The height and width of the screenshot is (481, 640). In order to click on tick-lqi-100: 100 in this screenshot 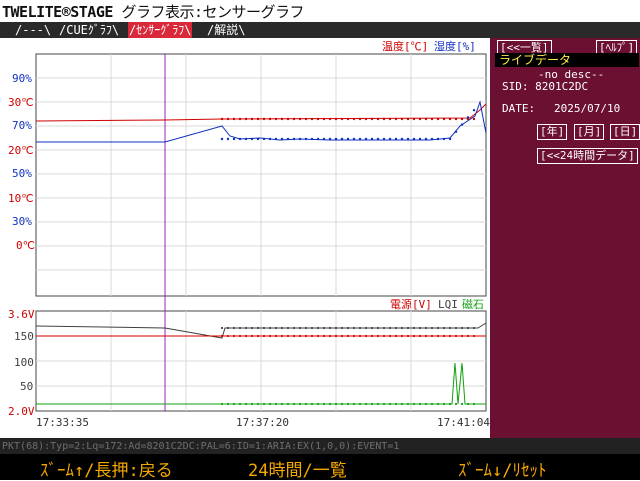, I will do `click(24, 362)`.